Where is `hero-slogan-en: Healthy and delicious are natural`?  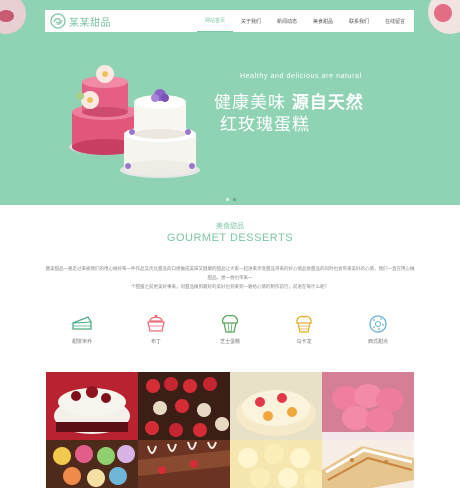 hero-slogan-en: Healthy and delicious are natural is located at coordinates (301, 76).